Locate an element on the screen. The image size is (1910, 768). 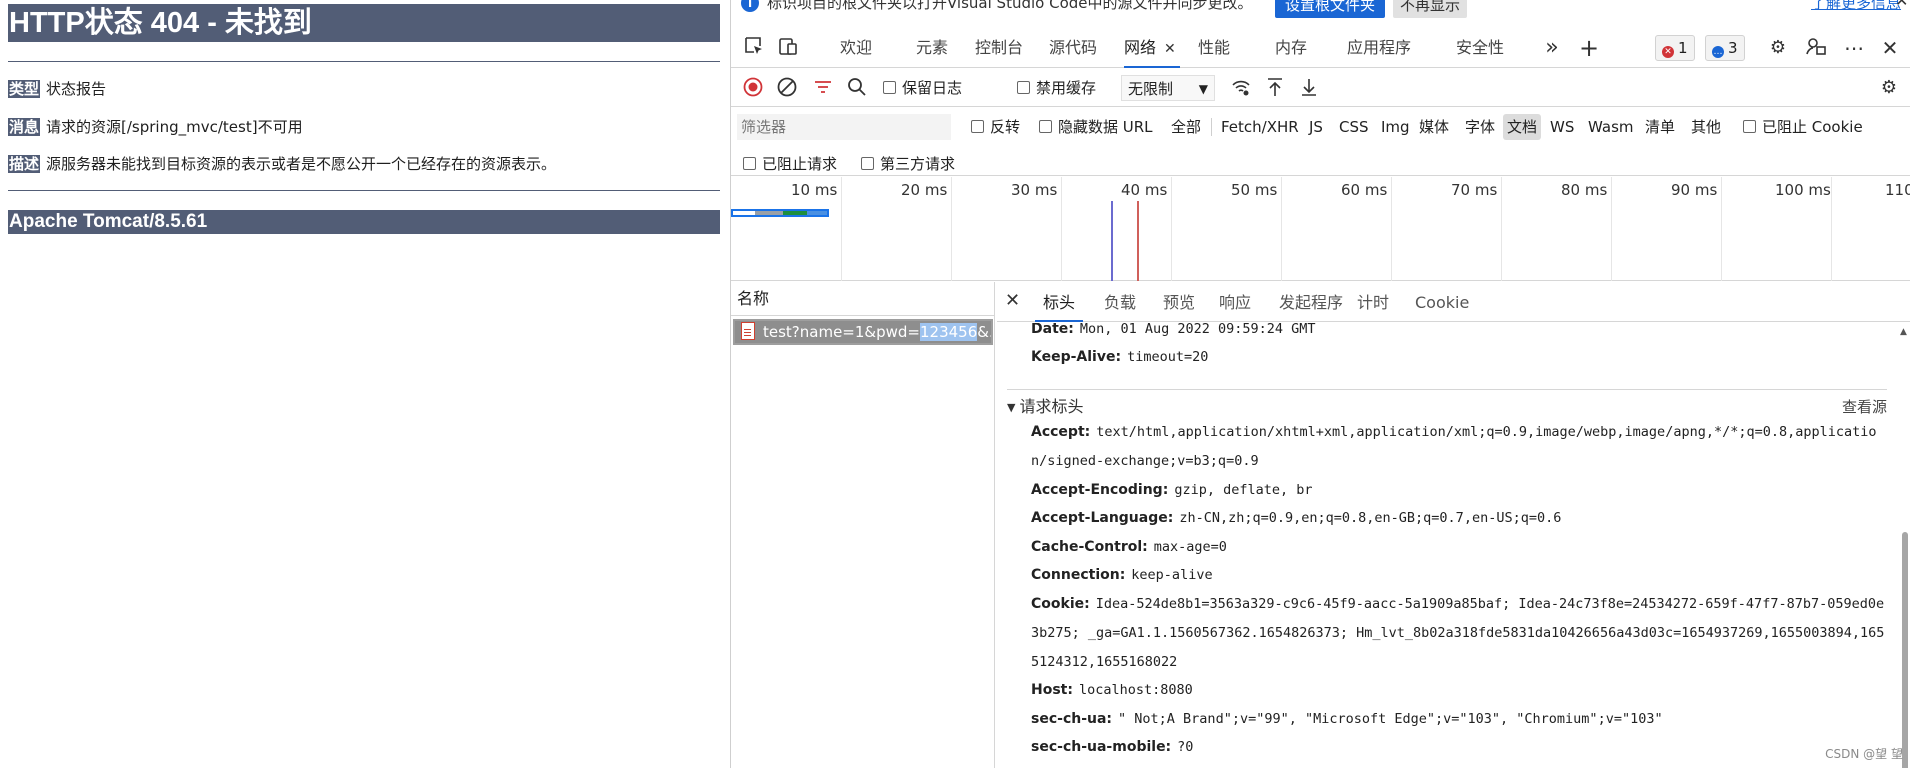
export-har-icon is located at coordinates (1309, 88).